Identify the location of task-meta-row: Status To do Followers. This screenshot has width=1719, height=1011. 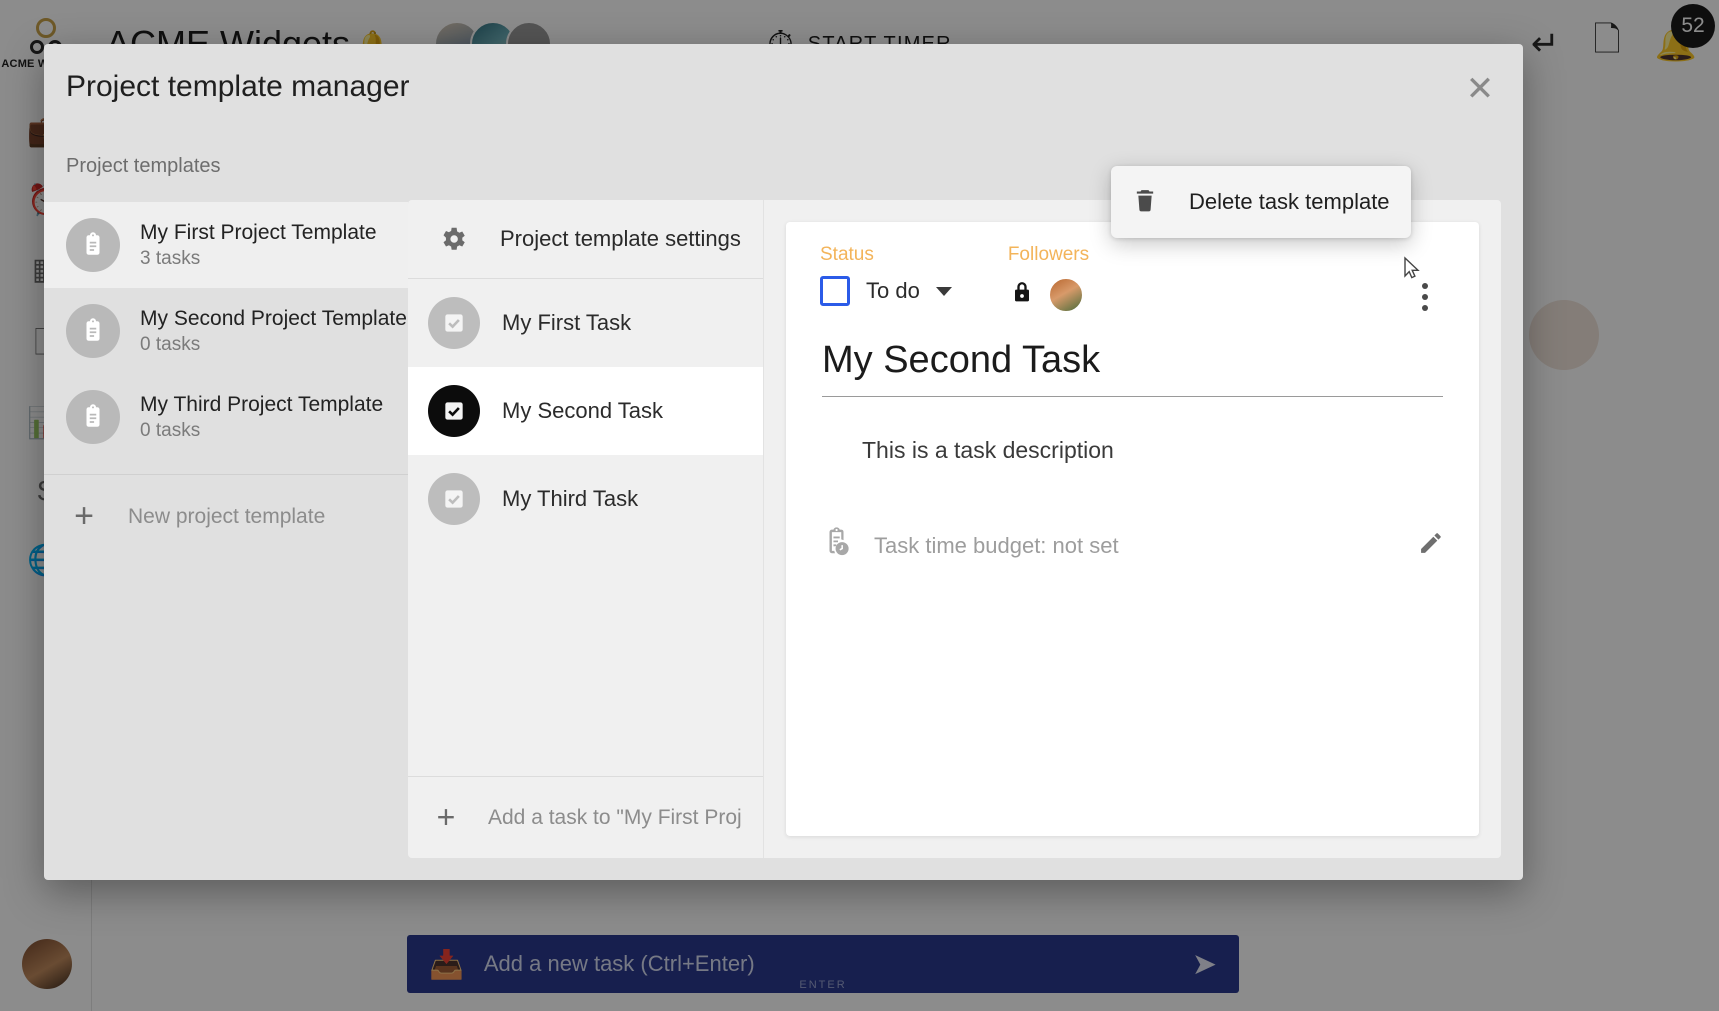
(1132, 278).